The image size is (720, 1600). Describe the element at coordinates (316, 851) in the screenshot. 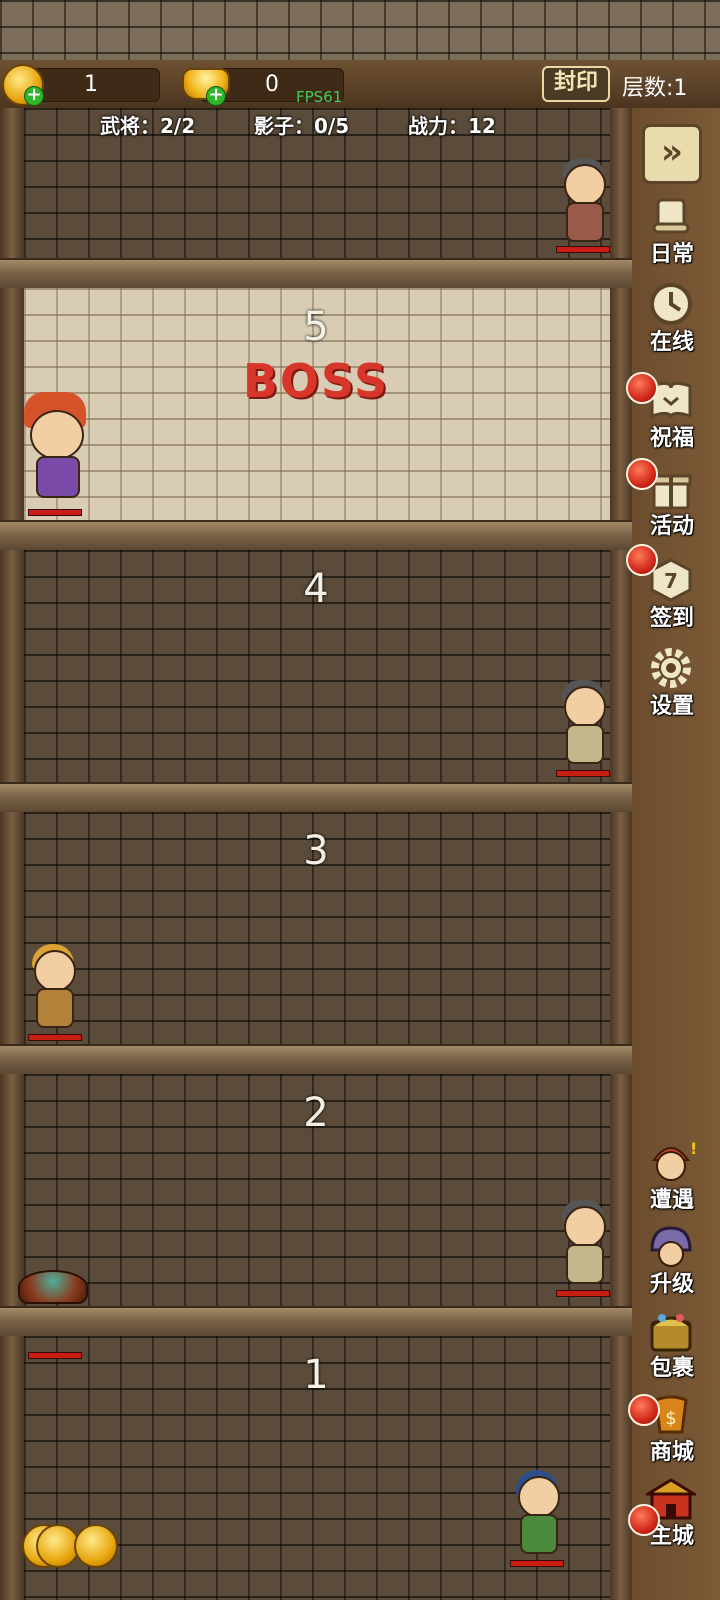

I see `floor-number: 3` at that location.